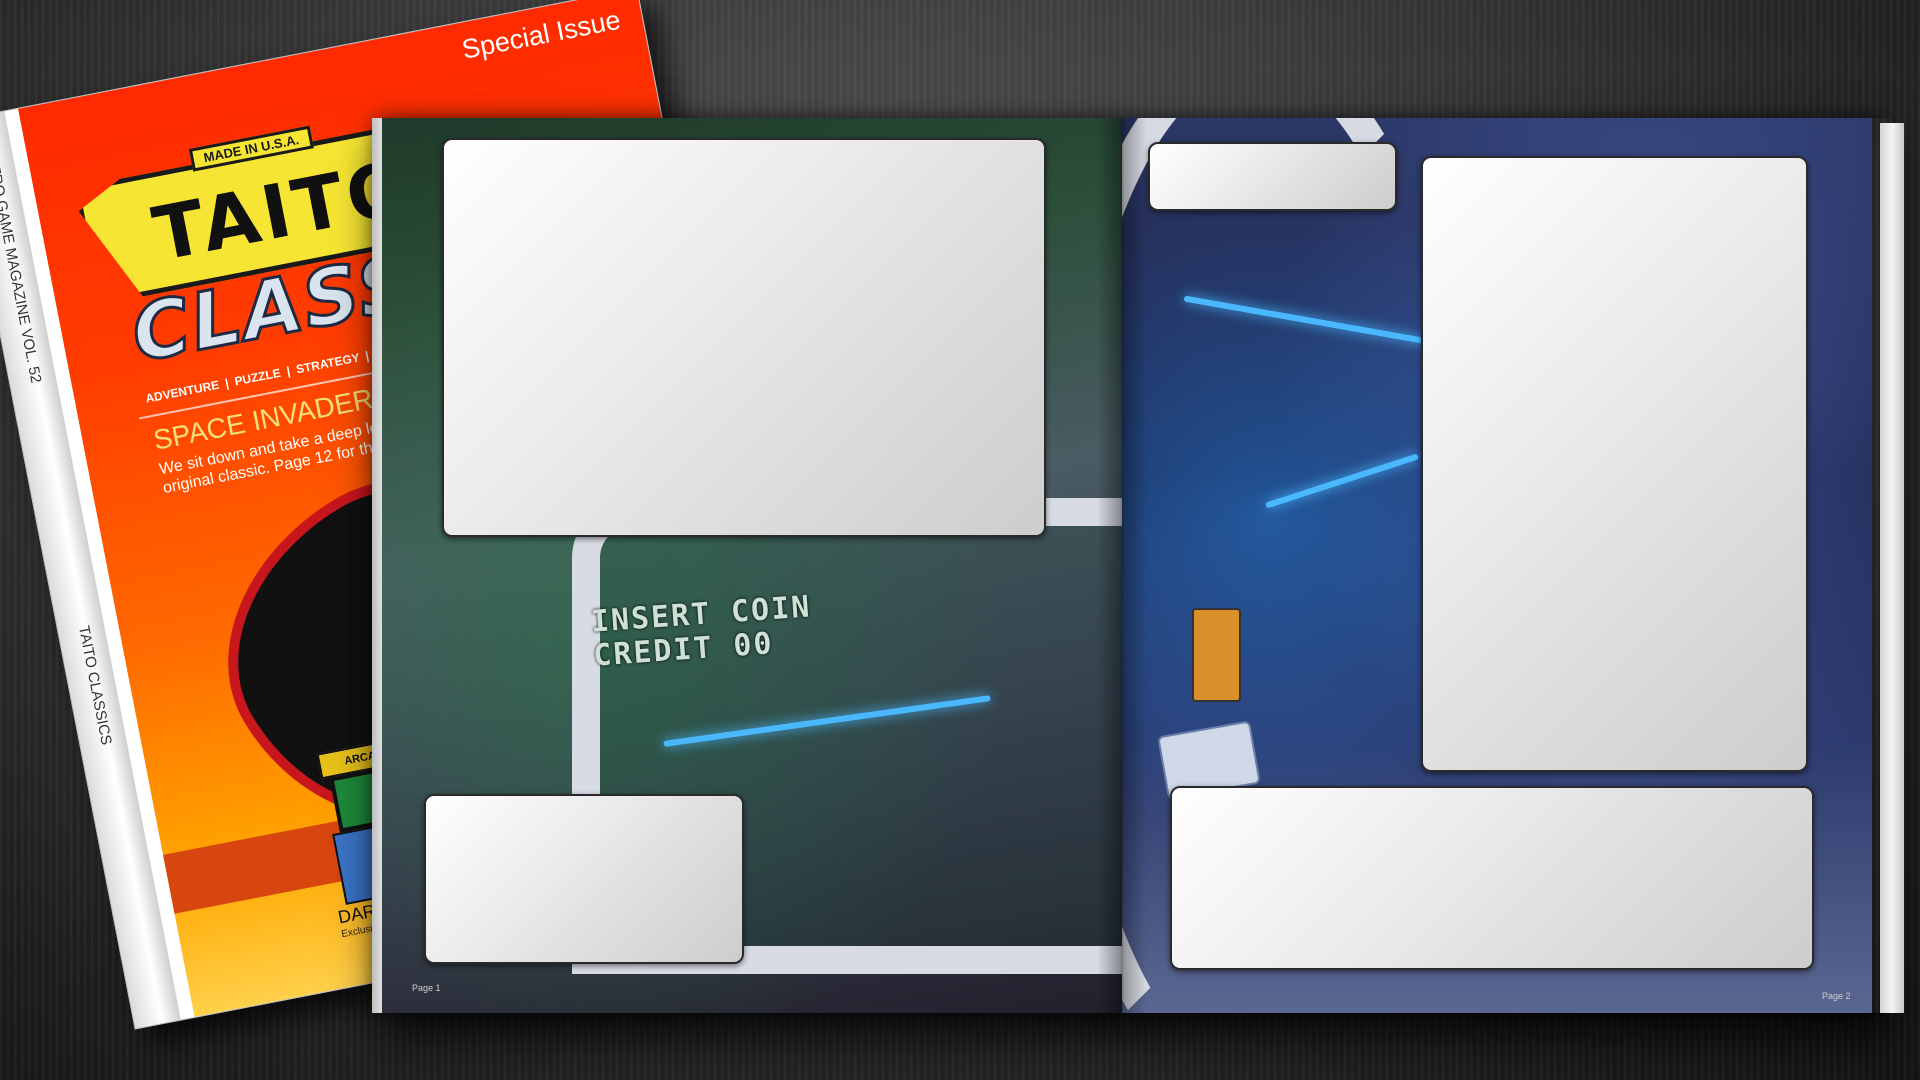 The width and height of the screenshot is (1920, 1080). I want to click on special-issue-label: Special Issue, so click(541, 34).